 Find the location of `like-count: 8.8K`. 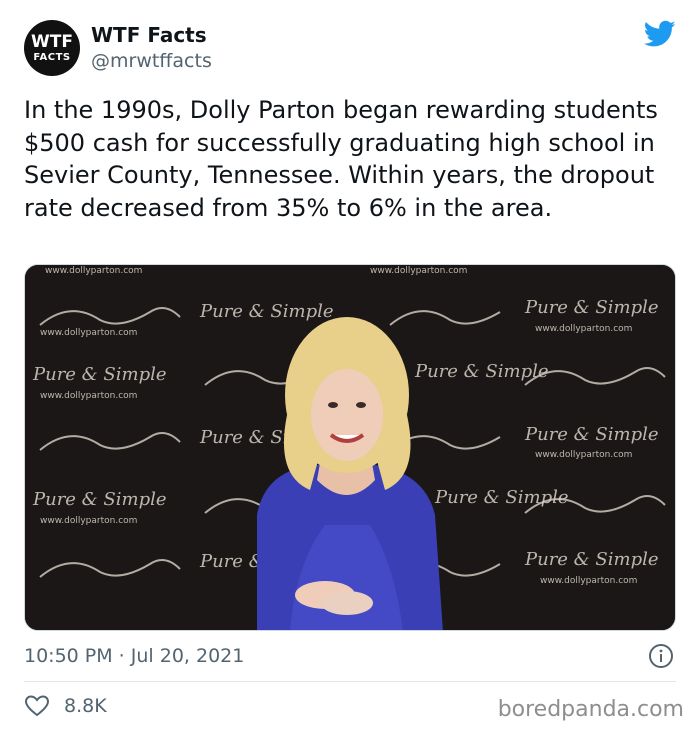

like-count: 8.8K is located at coordinates (85, 706).